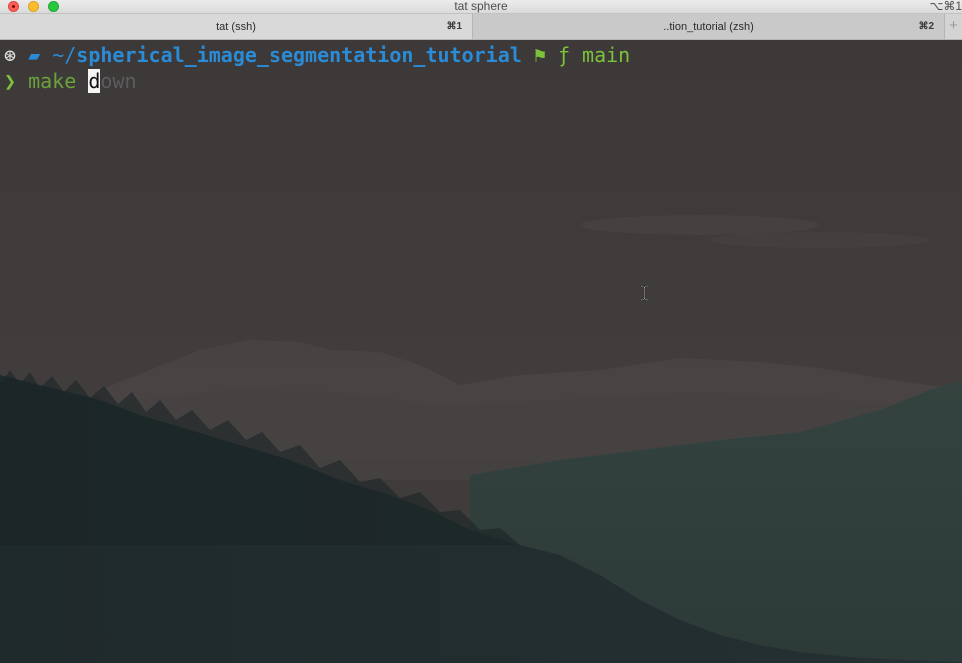  I want to click on ubuntu-icon: ⊛, so click(10, 55).